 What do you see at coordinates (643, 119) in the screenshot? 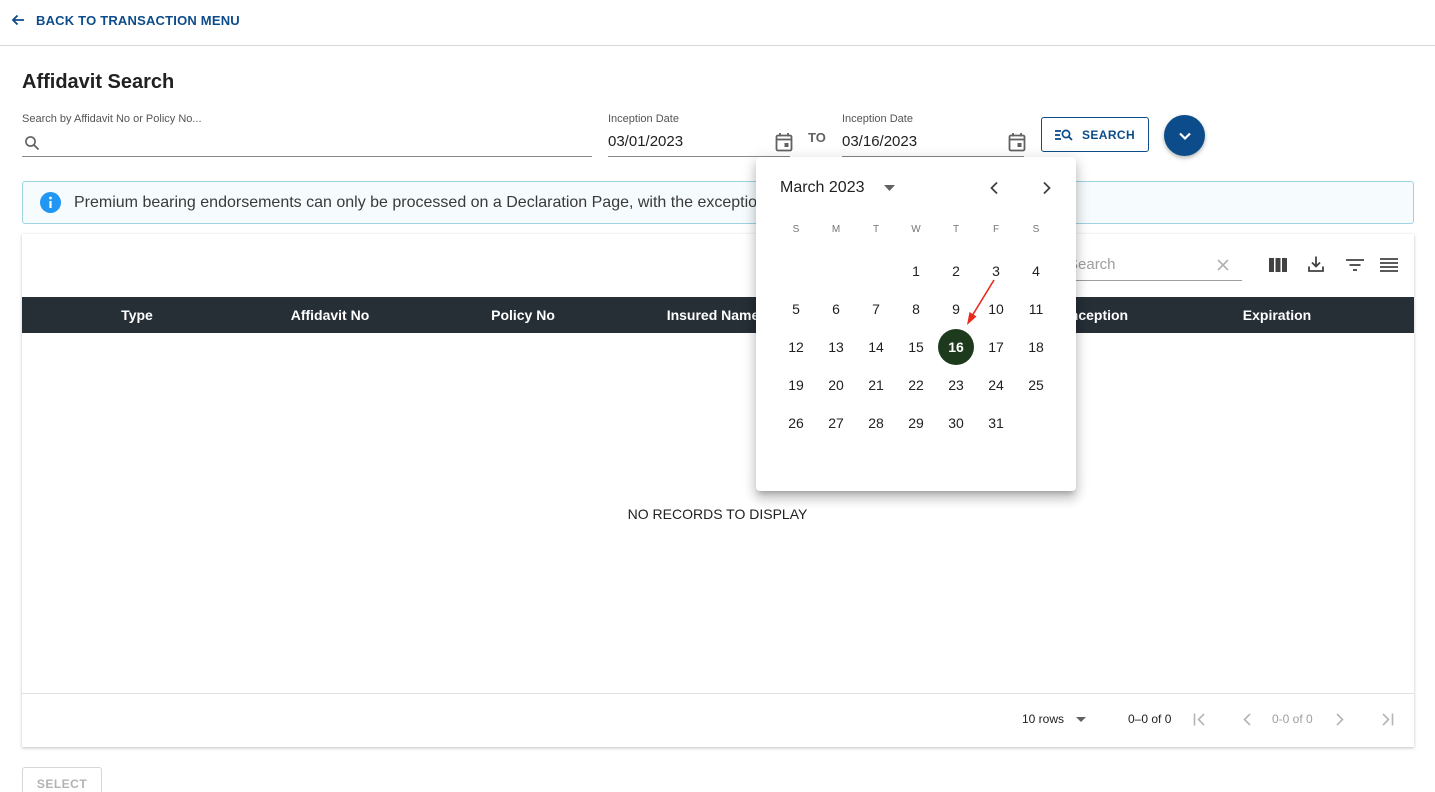
I see `from-date-label: Inception Date` at bounding box center [643, 119].